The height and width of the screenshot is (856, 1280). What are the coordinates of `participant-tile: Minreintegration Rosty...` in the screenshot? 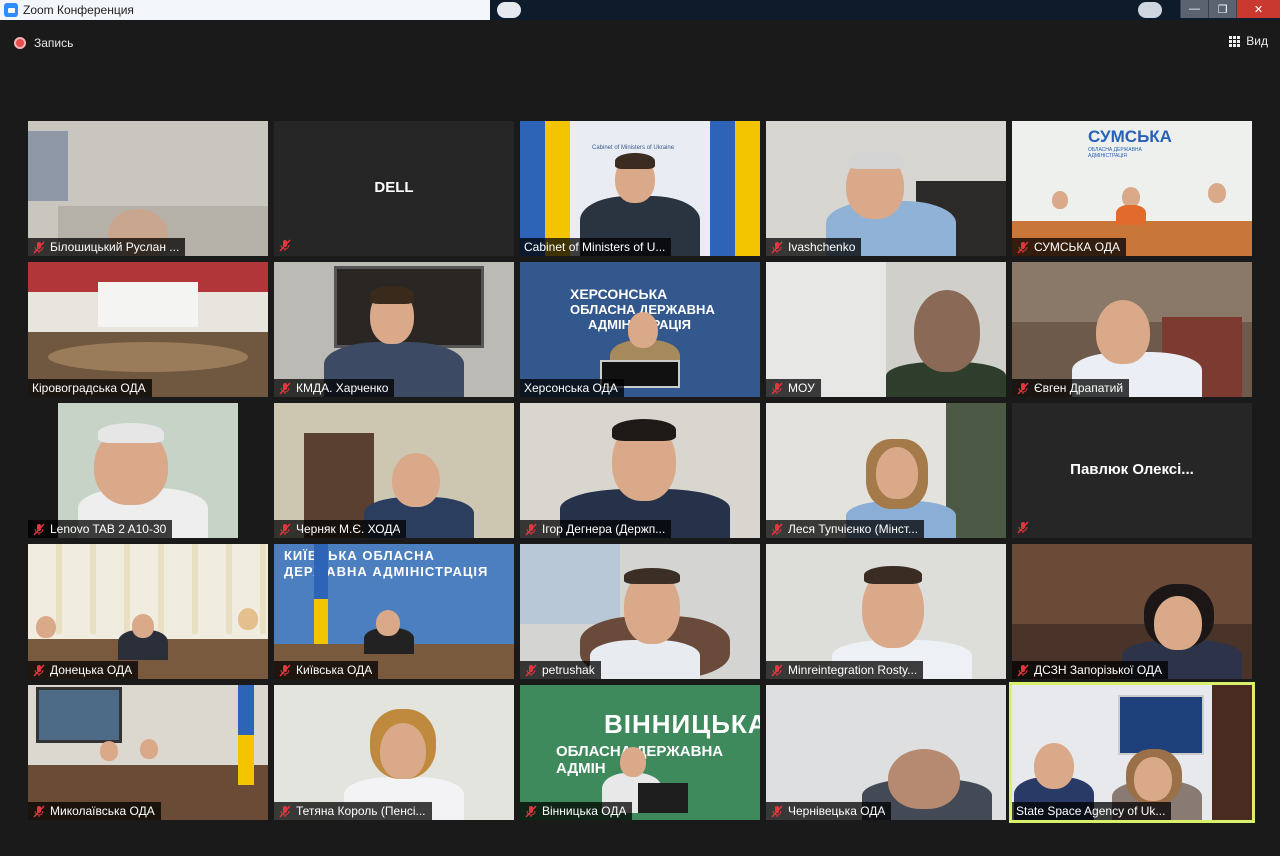 It's located at (886, 611).